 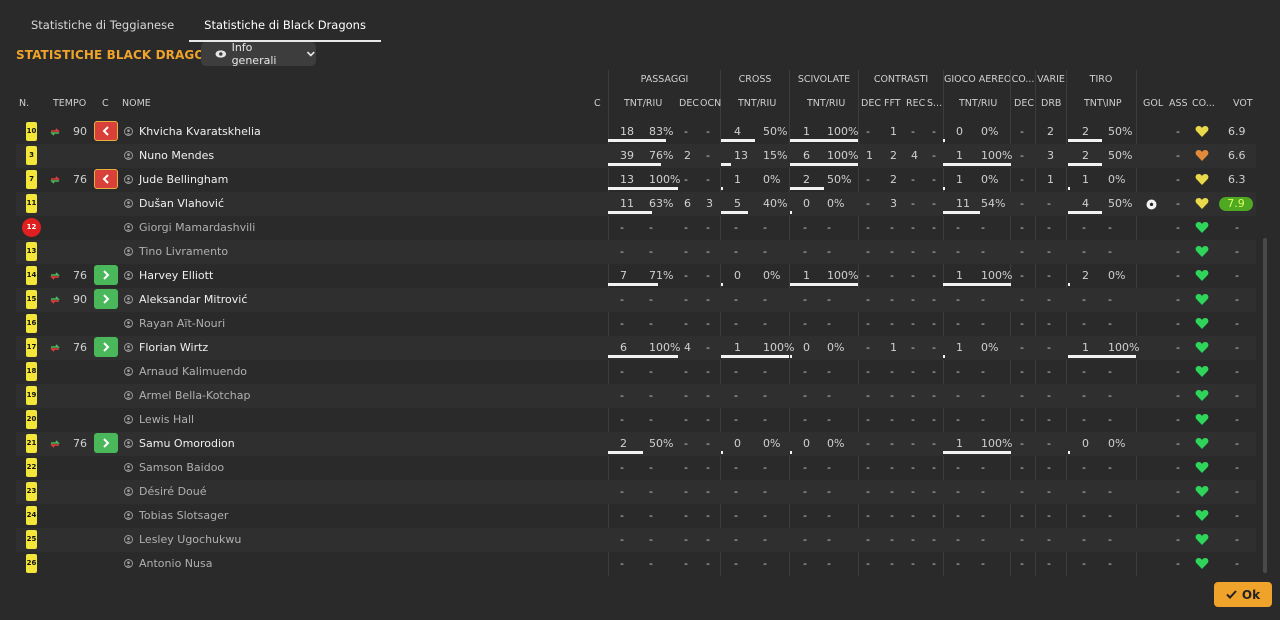 What do you see at coordinates (1243, 594) in the screenshot?
I see `ok-button: Ok` at bounding box center [1243, 594].